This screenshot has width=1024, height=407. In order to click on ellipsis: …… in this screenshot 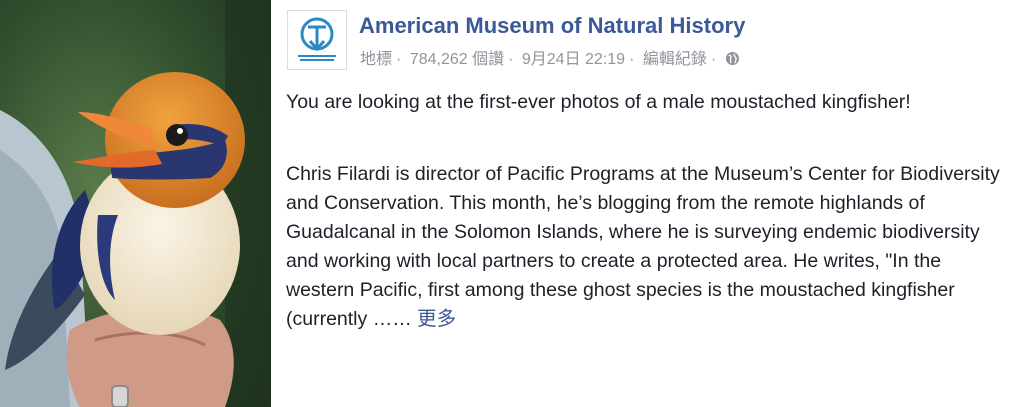, I will do `click(392, 319)`.